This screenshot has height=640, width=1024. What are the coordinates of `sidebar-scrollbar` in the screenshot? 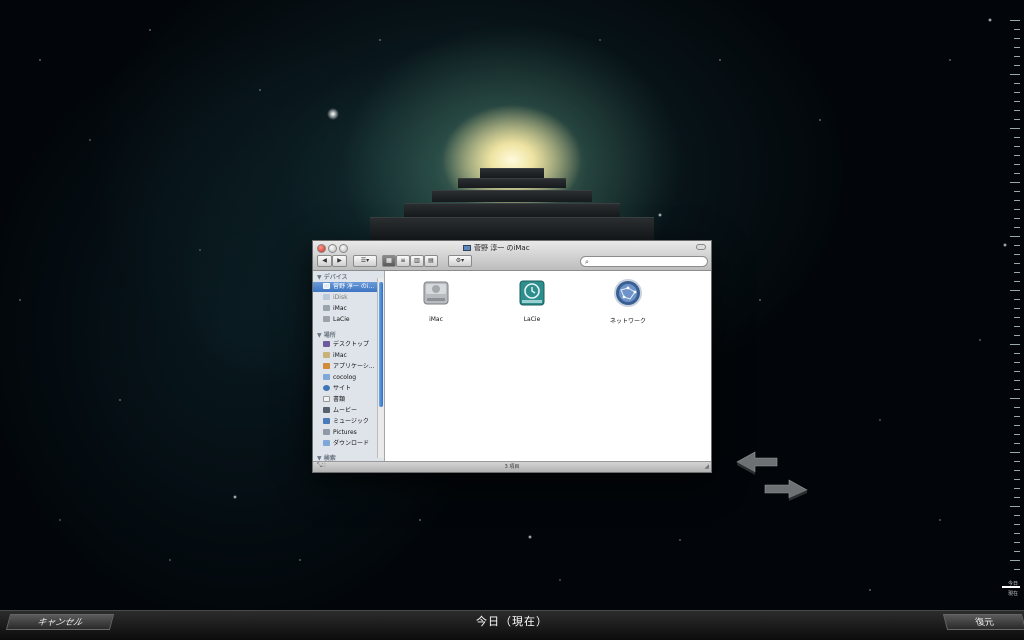 It's located at (380, 368).